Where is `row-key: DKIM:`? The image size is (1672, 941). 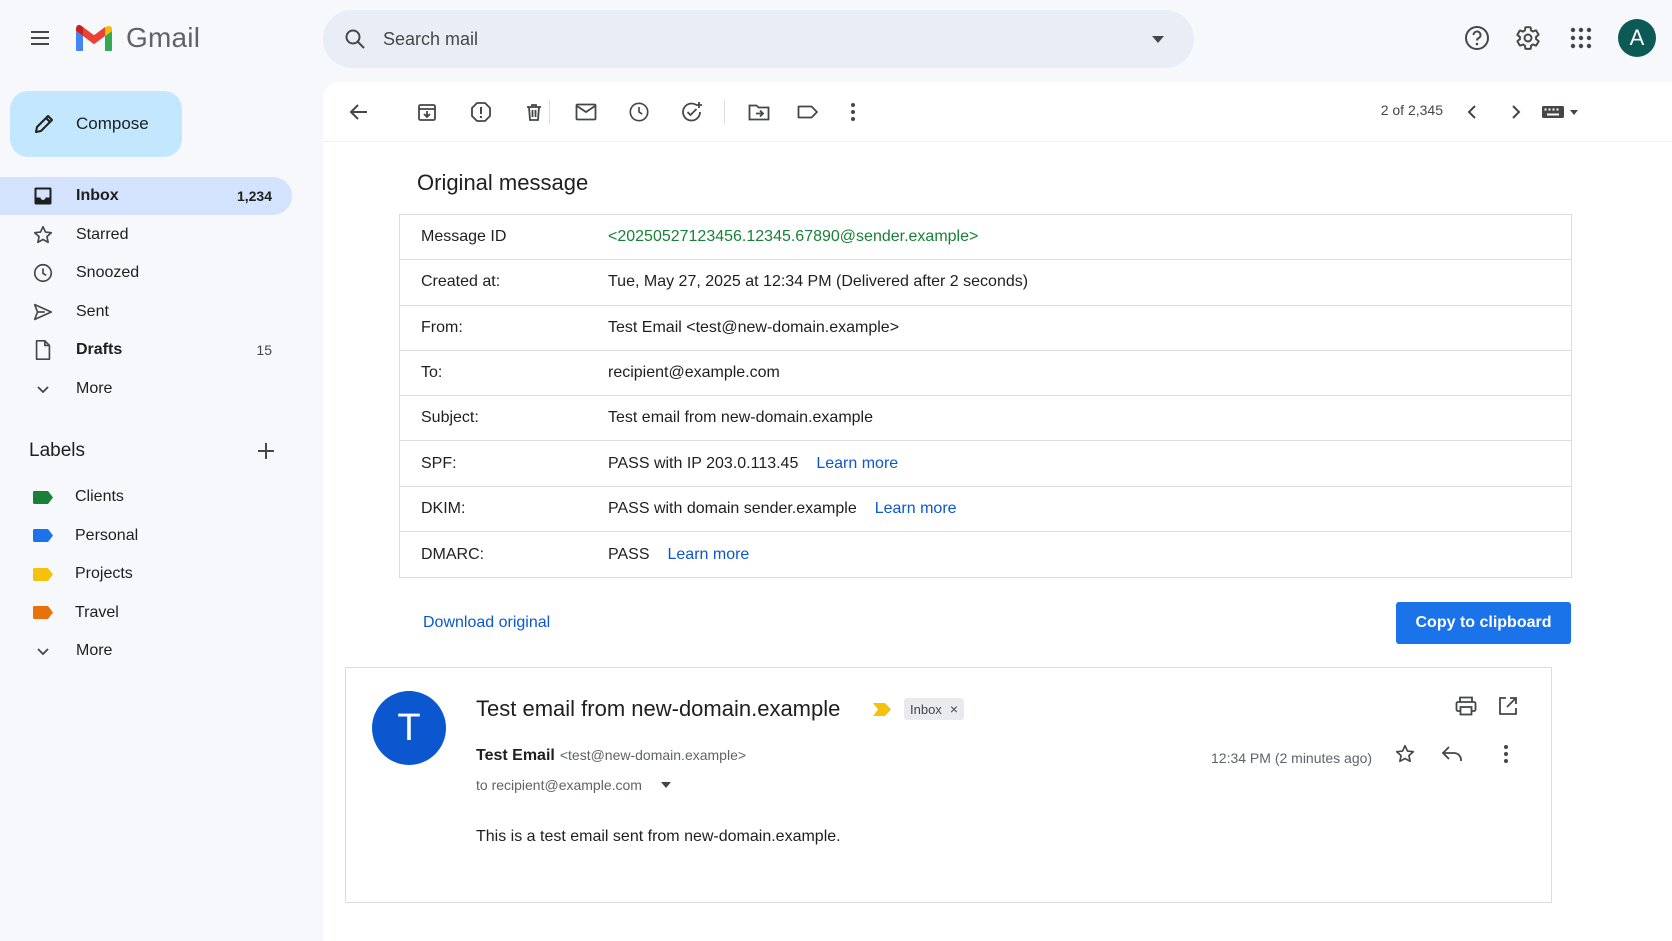
row-key: DKIM: is located at coordinates (443, 508).